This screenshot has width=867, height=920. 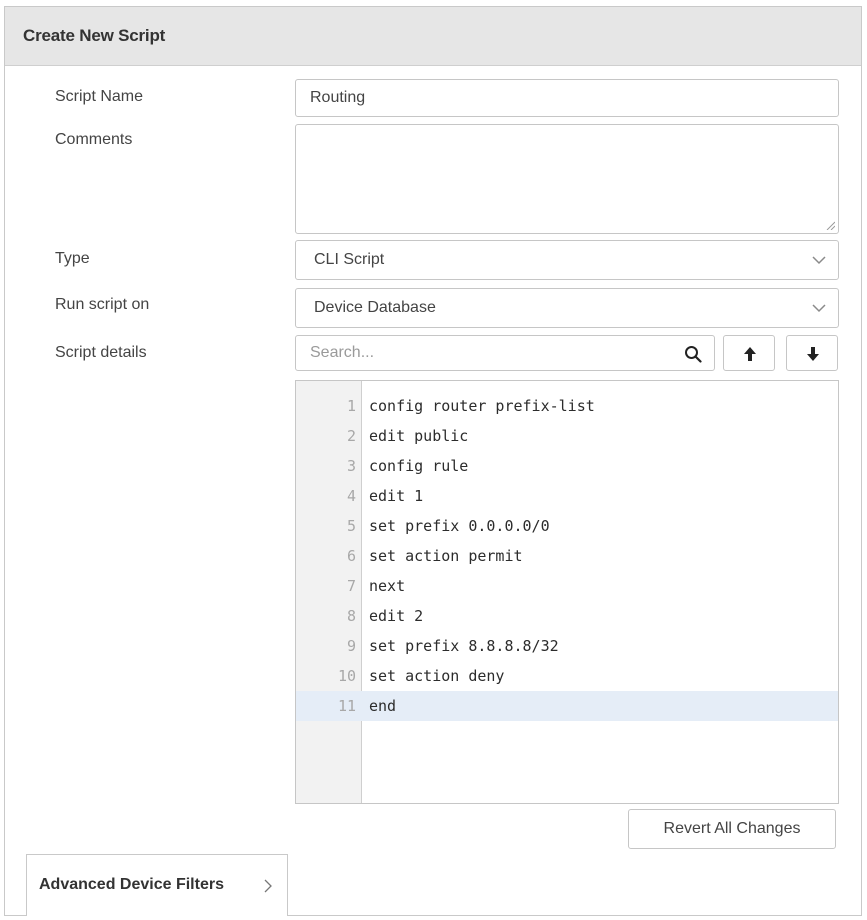 What do you see at coordinates (338, 97) in the screenshot?
I see `script-name-value: Routing` at bounding box center [338, 97].